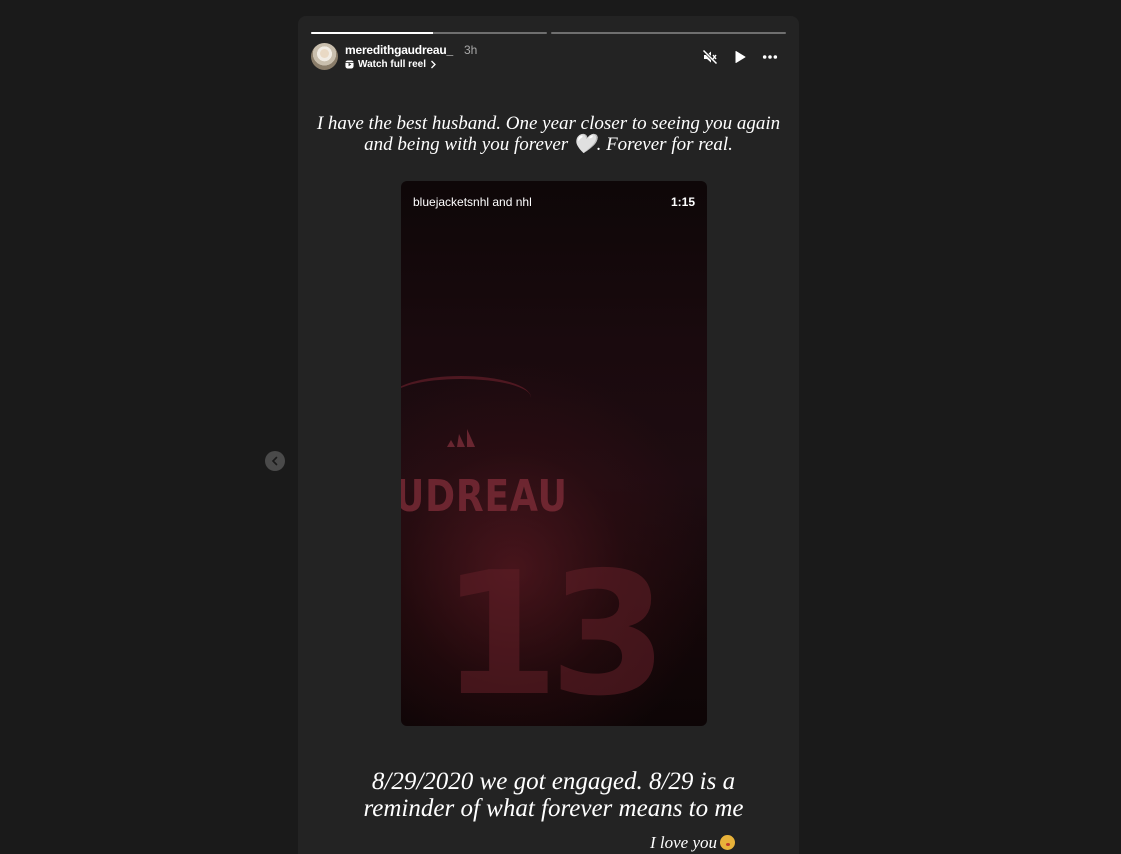 This screenshot has height=854, width=1121. I want to click on play-button, so click(740, 57).